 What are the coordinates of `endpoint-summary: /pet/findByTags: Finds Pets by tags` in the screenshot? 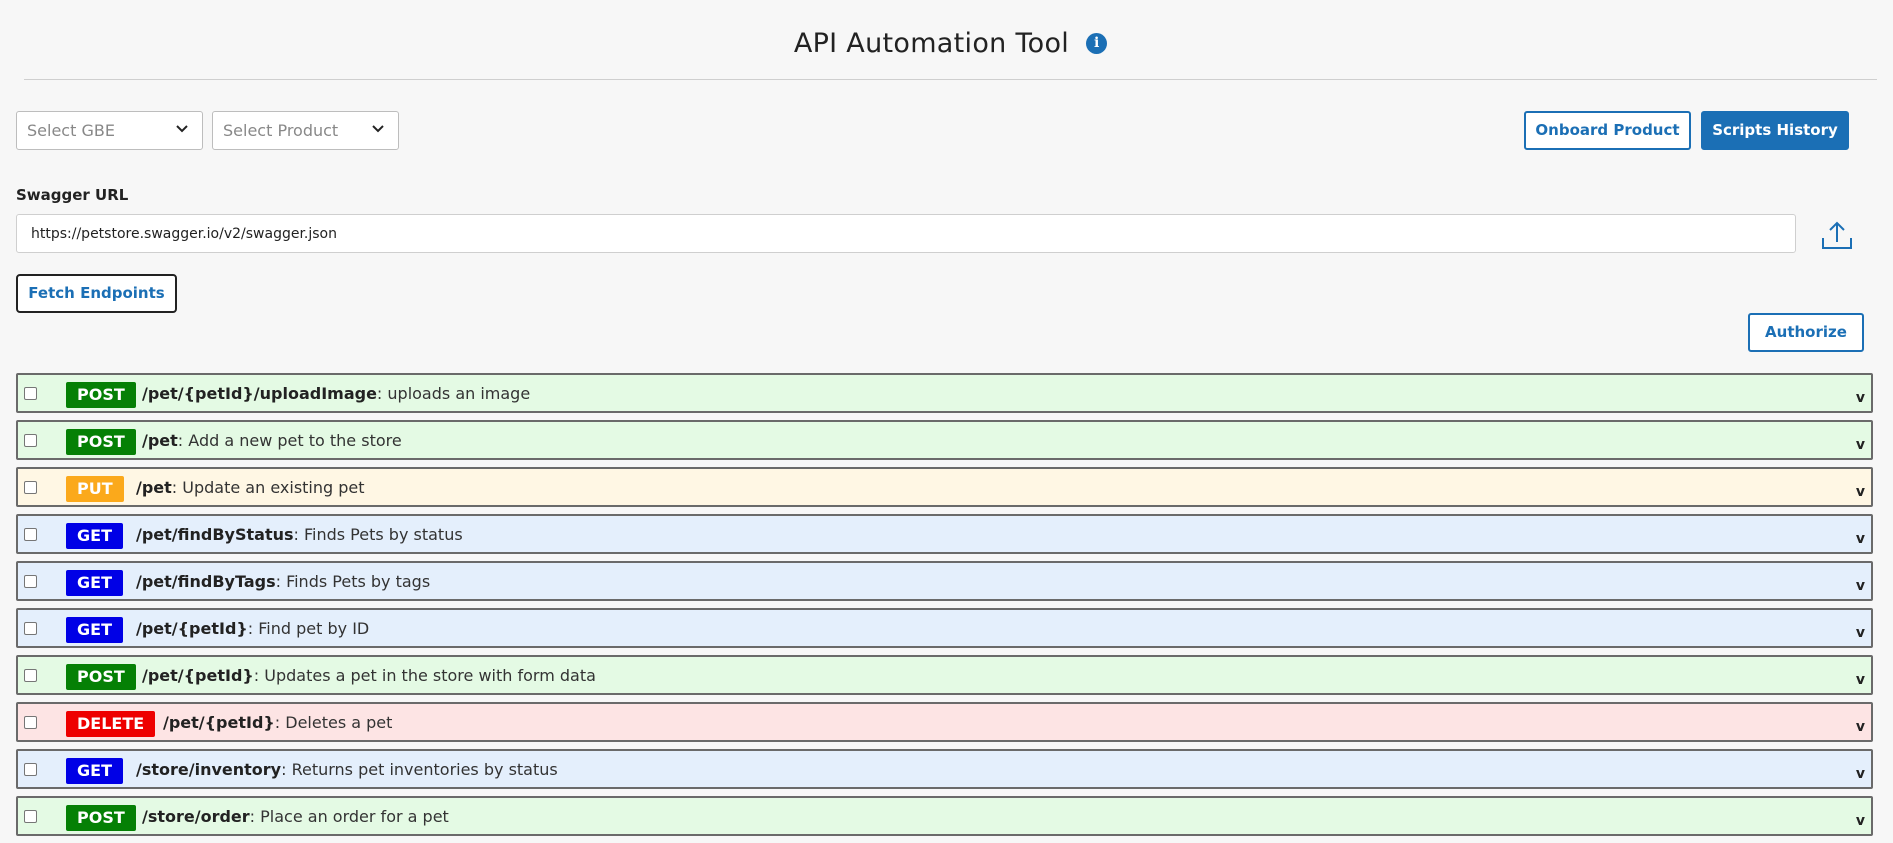 It's located at (283, 581).